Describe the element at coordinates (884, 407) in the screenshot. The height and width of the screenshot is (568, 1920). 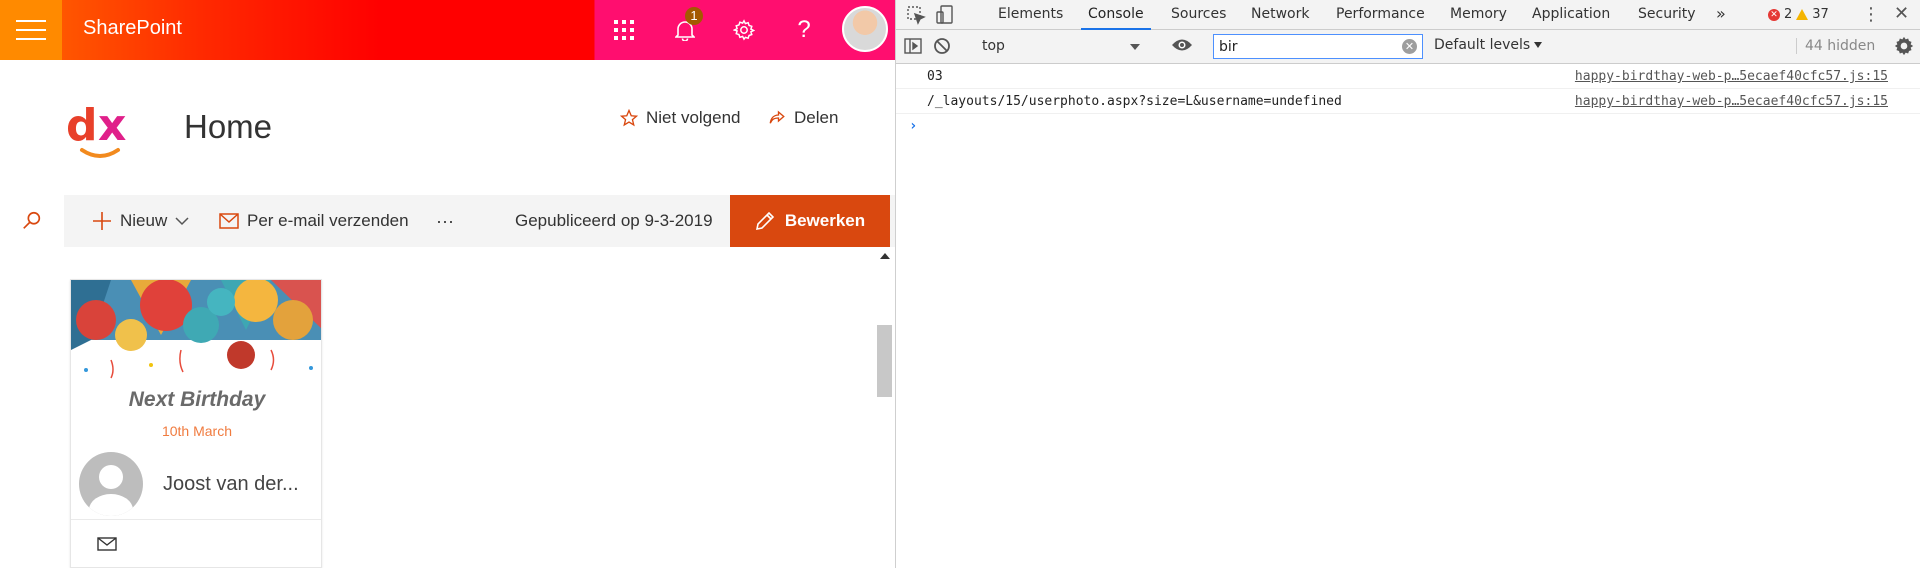
I see `page-scrollbar` at that location.